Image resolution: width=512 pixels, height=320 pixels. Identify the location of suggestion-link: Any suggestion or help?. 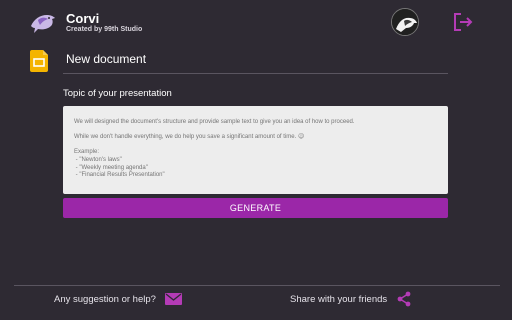
(118, 299).